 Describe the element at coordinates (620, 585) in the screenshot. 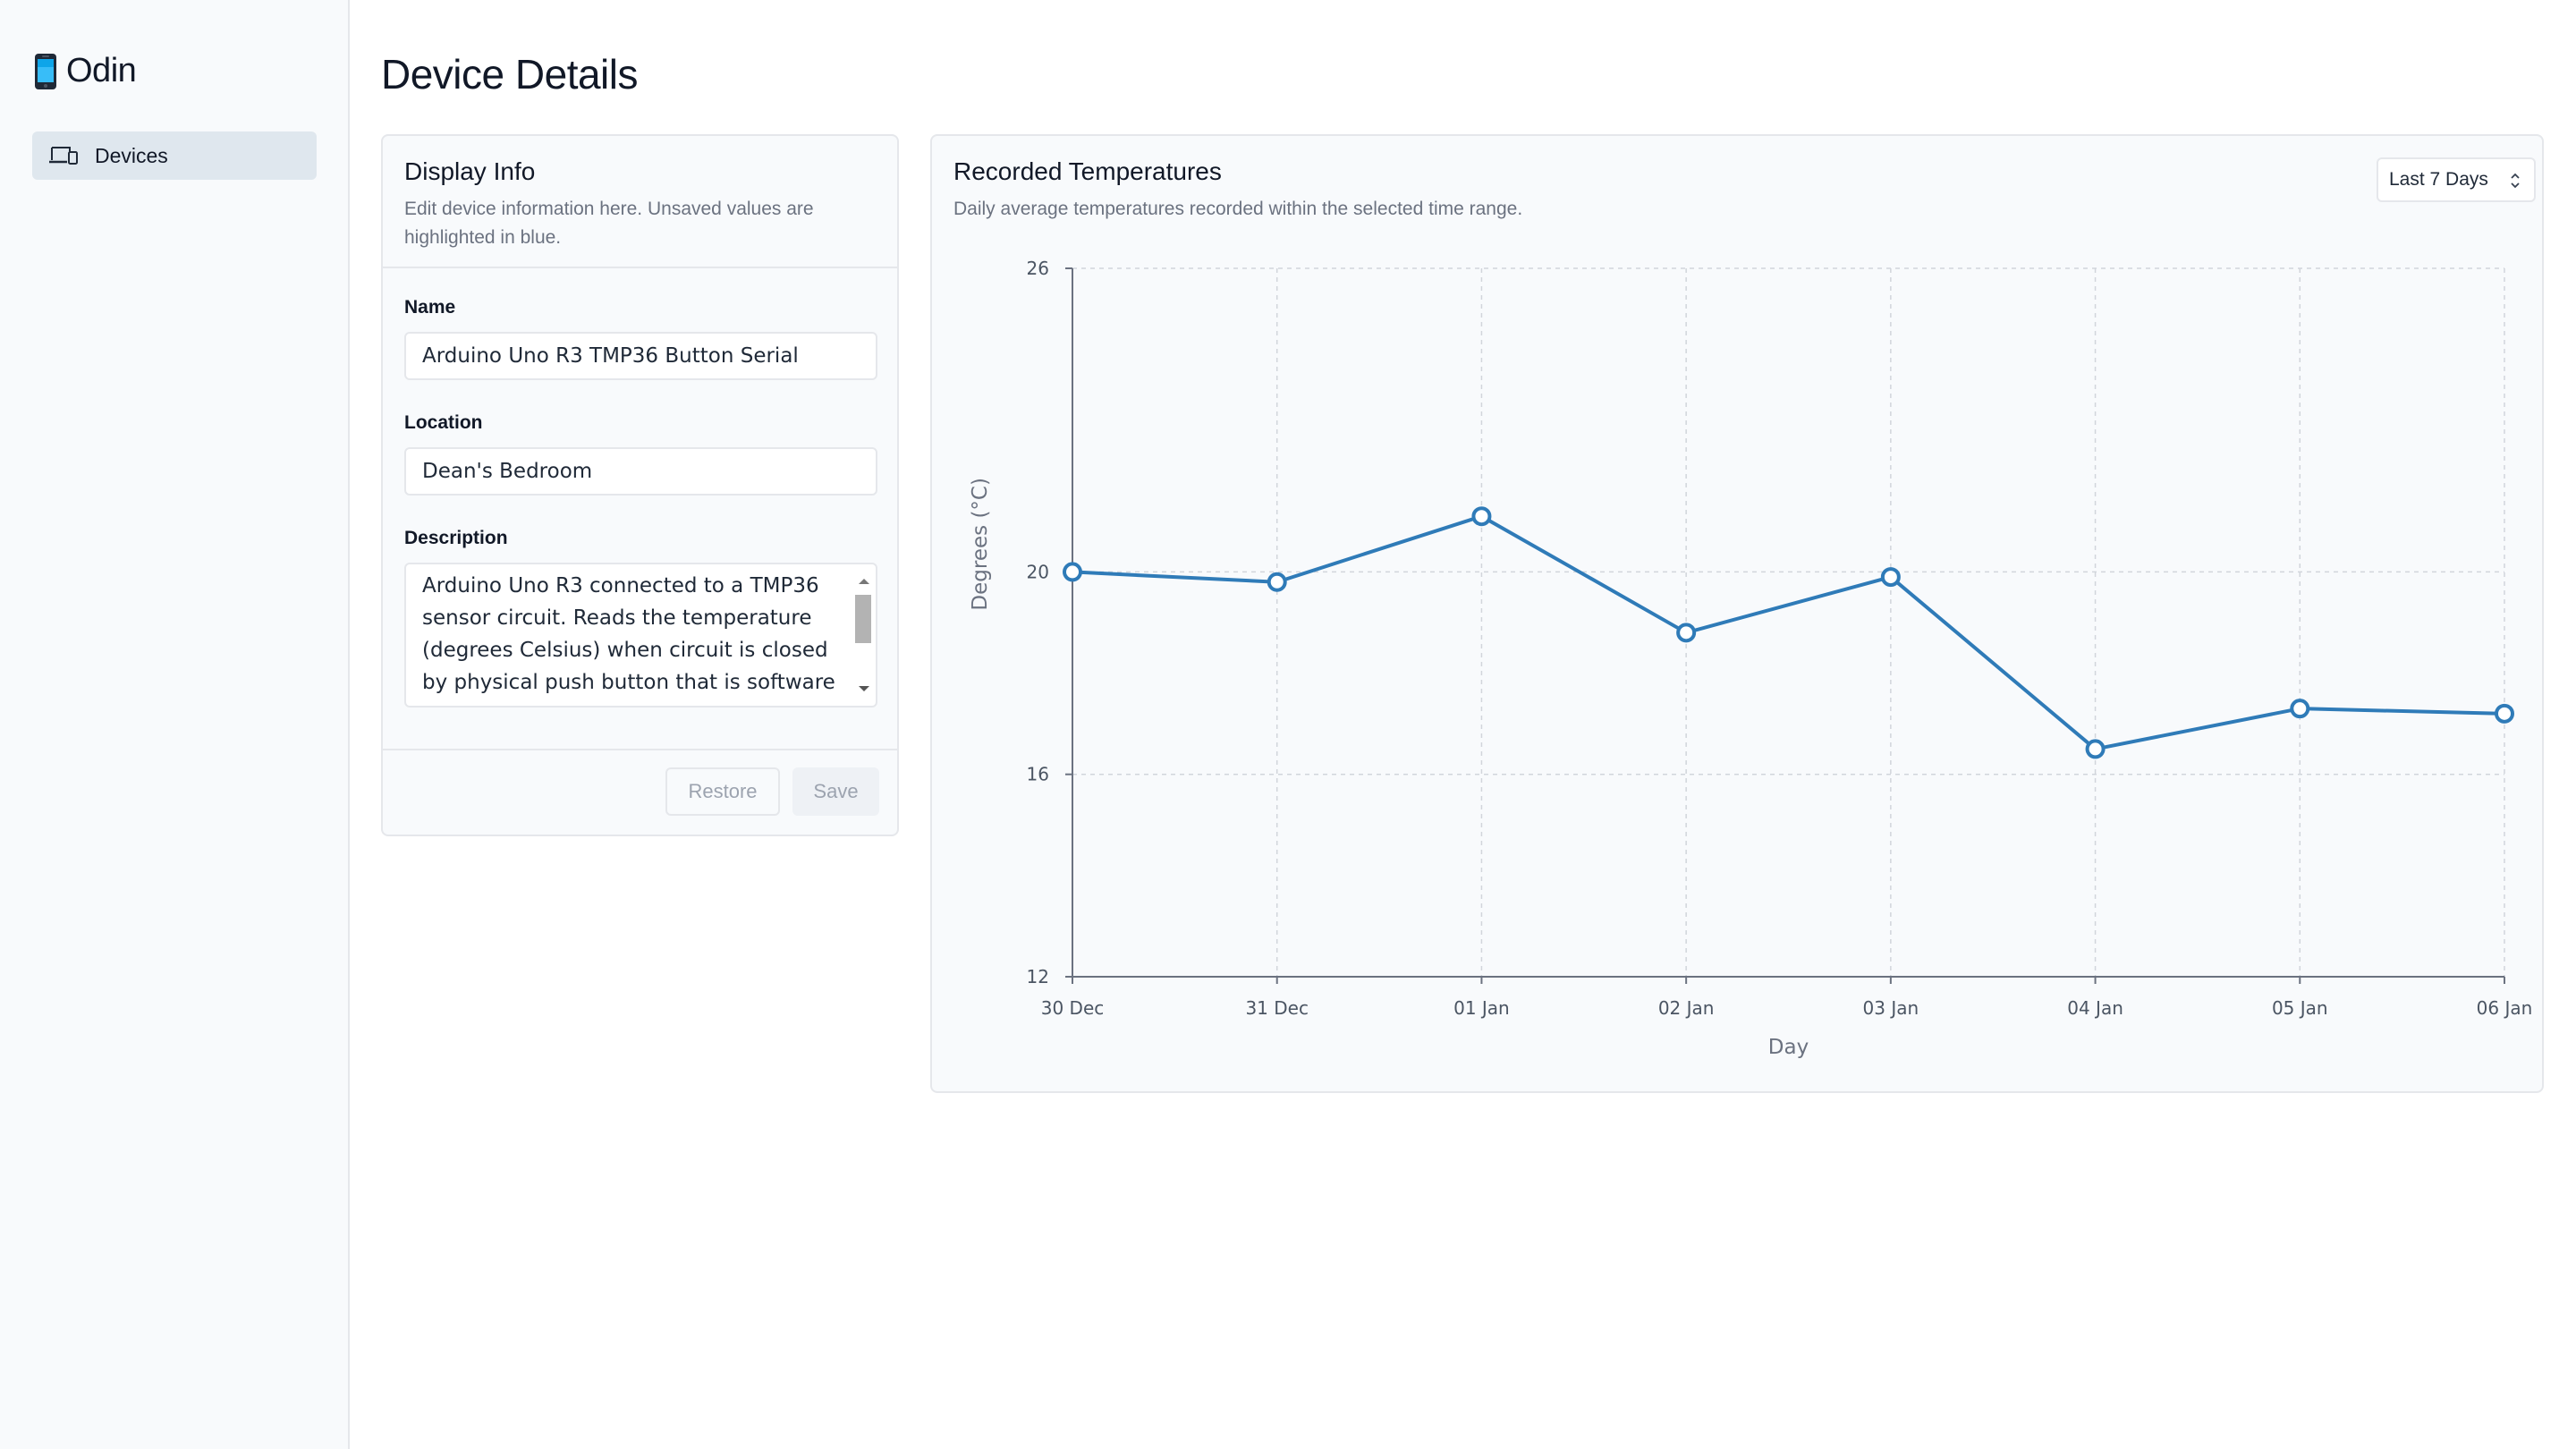

I see `description-line: Arduino Uno R3 connected to a TMP36` at that location.